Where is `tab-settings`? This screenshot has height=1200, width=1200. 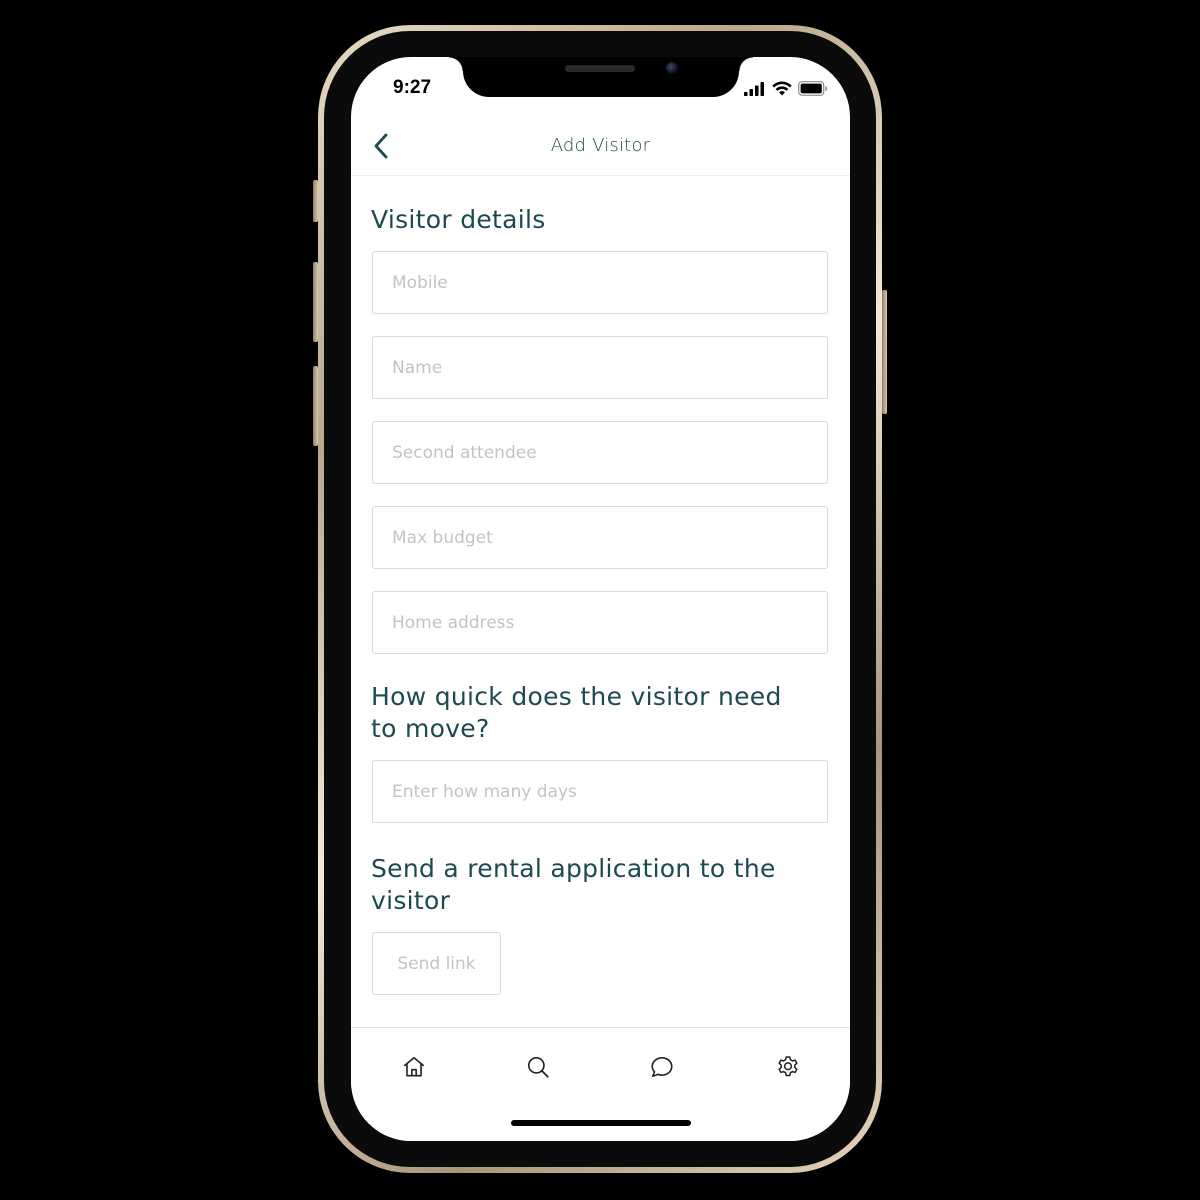 tab-settings is located at coordinates (788, 1067).